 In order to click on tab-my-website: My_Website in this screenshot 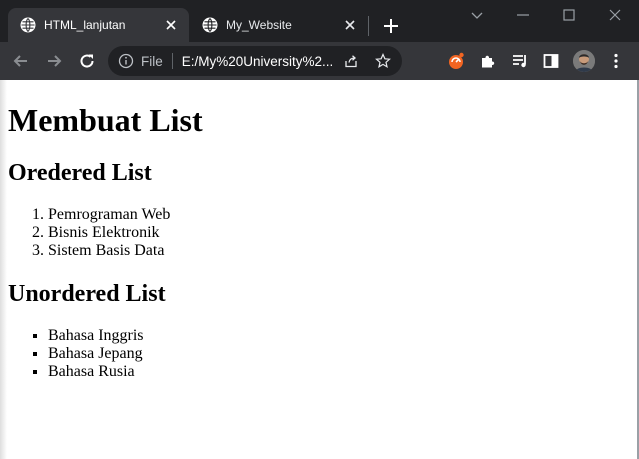, I will do `click(279, 25)`.